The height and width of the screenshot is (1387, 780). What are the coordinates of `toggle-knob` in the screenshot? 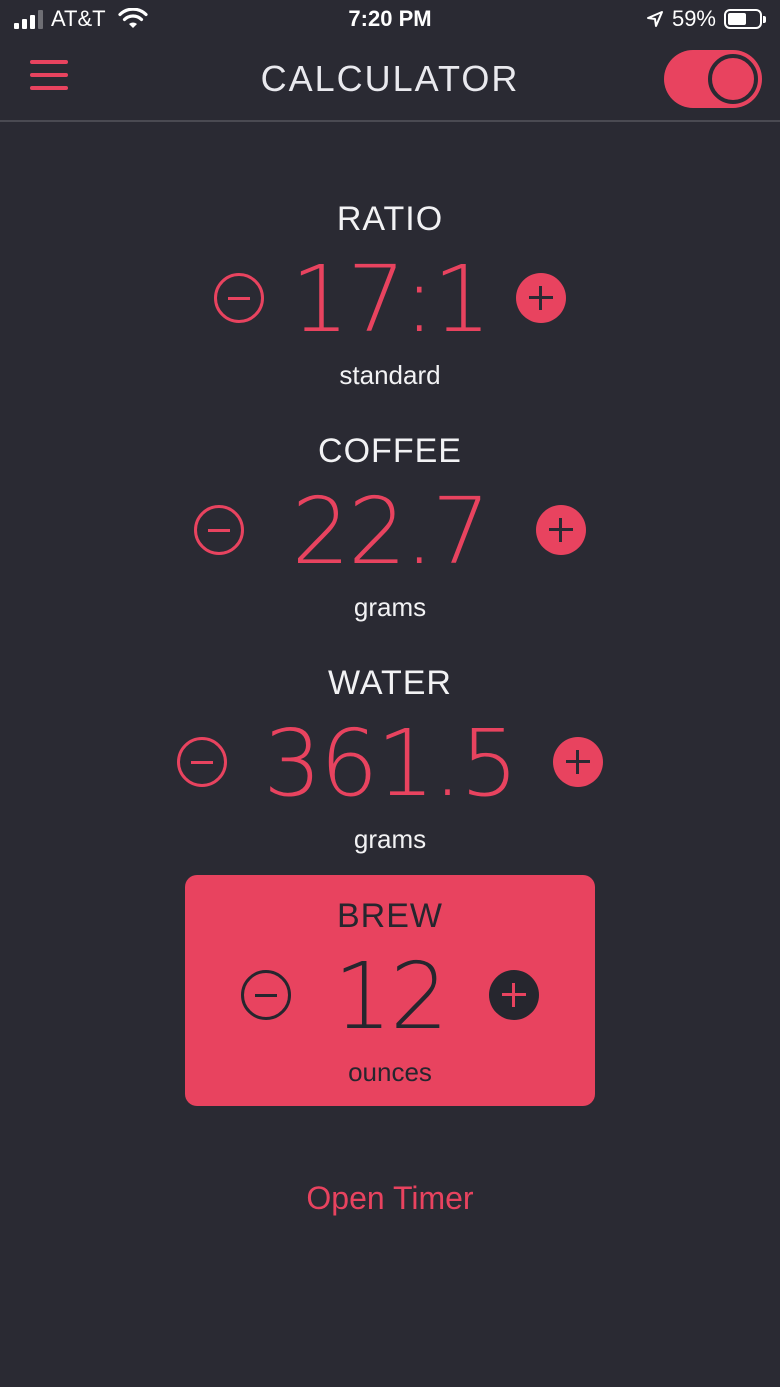 It's located at (733, 79).